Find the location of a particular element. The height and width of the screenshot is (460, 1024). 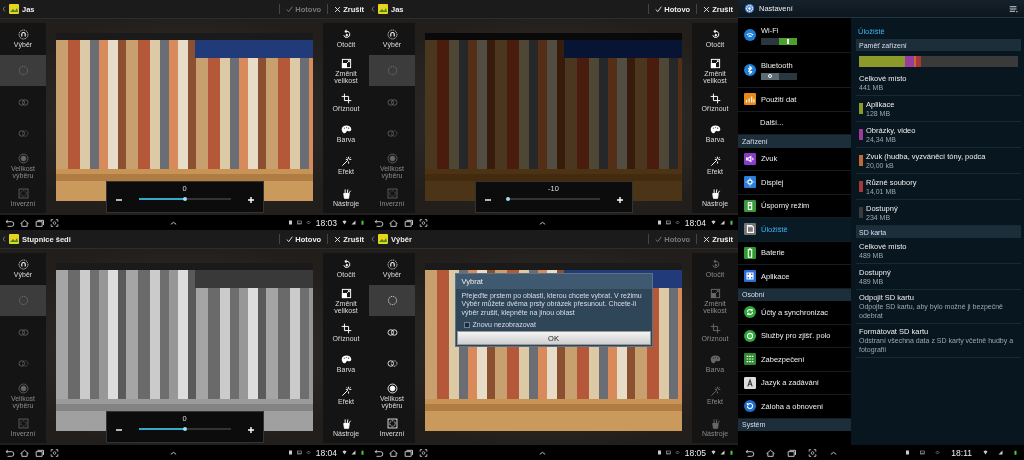

clock-time: 18:03 is located at coordinates (326, 222).